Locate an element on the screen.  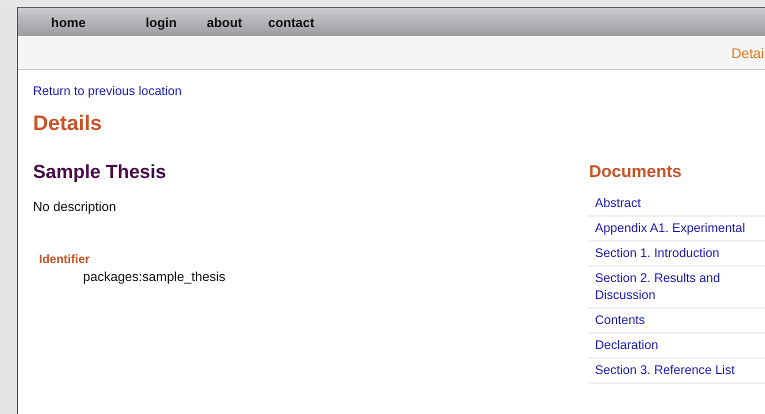
page-title: Details is located at coordinates (67, 124).